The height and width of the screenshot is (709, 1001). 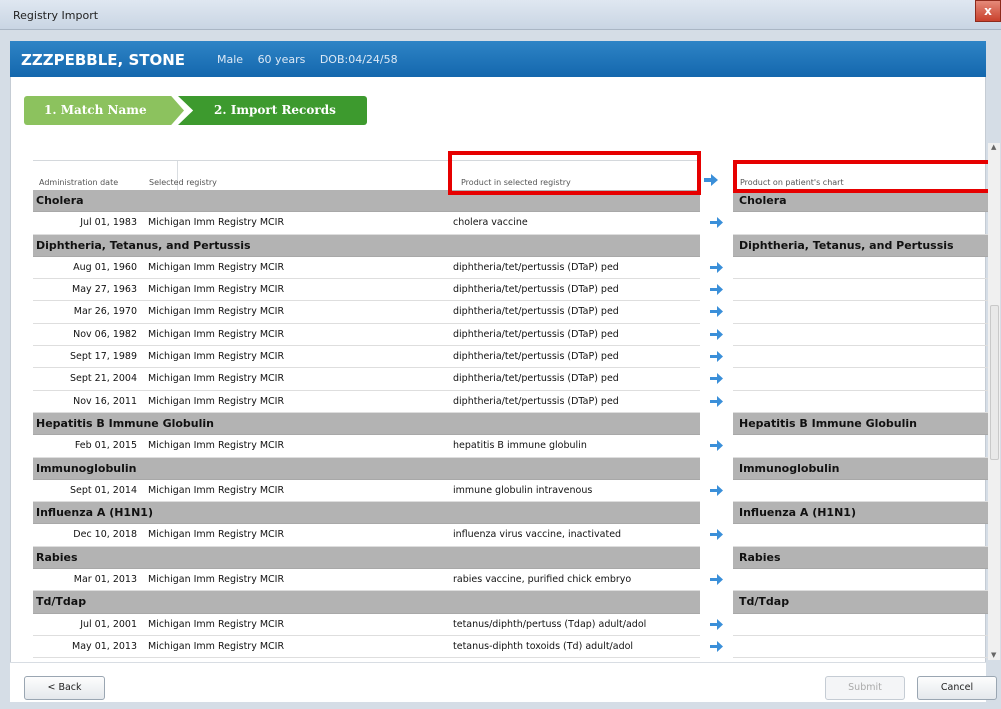 What do you see at coordinates (993, 655) in the screenshot?
I see `scroll-down-icon: ▼` at bounding box center [993, 655].